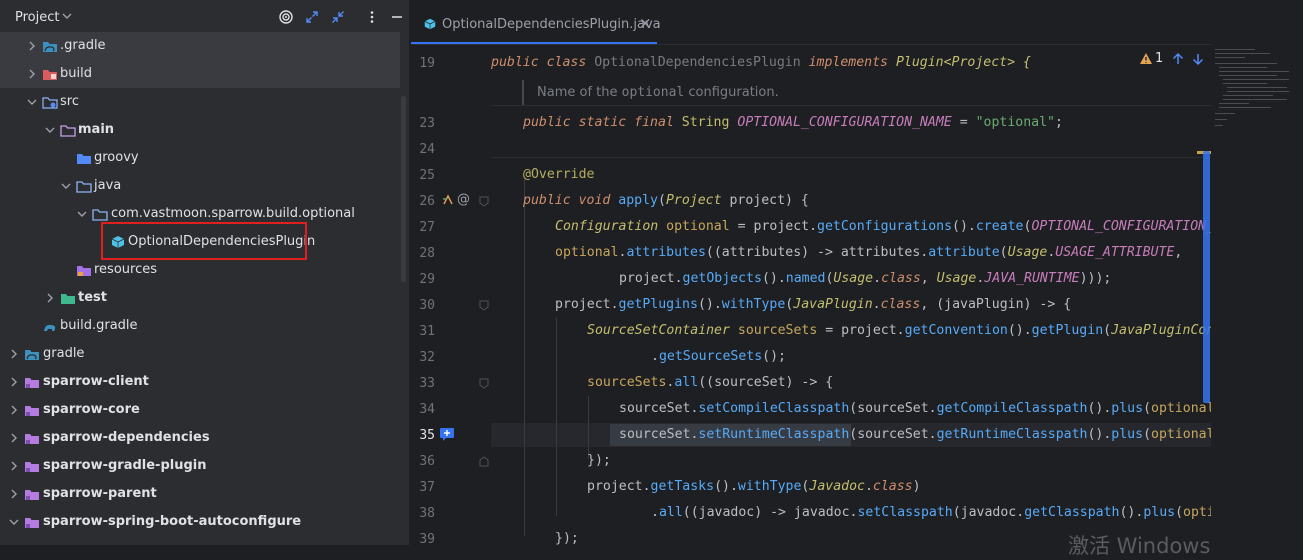 The height and width of the screenshot is (560, 1303). I want to click on warning-icon, so click(1146, 58).